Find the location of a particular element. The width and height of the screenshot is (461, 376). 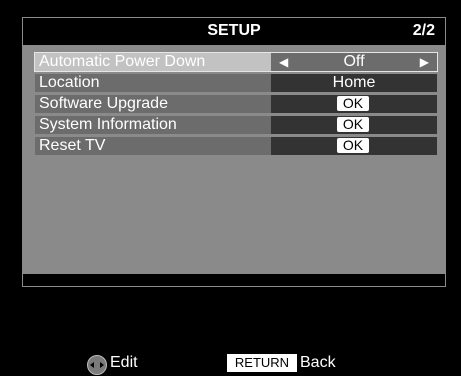

value-selector: ◀ Off ▶ is located at coordinates (354, 62).